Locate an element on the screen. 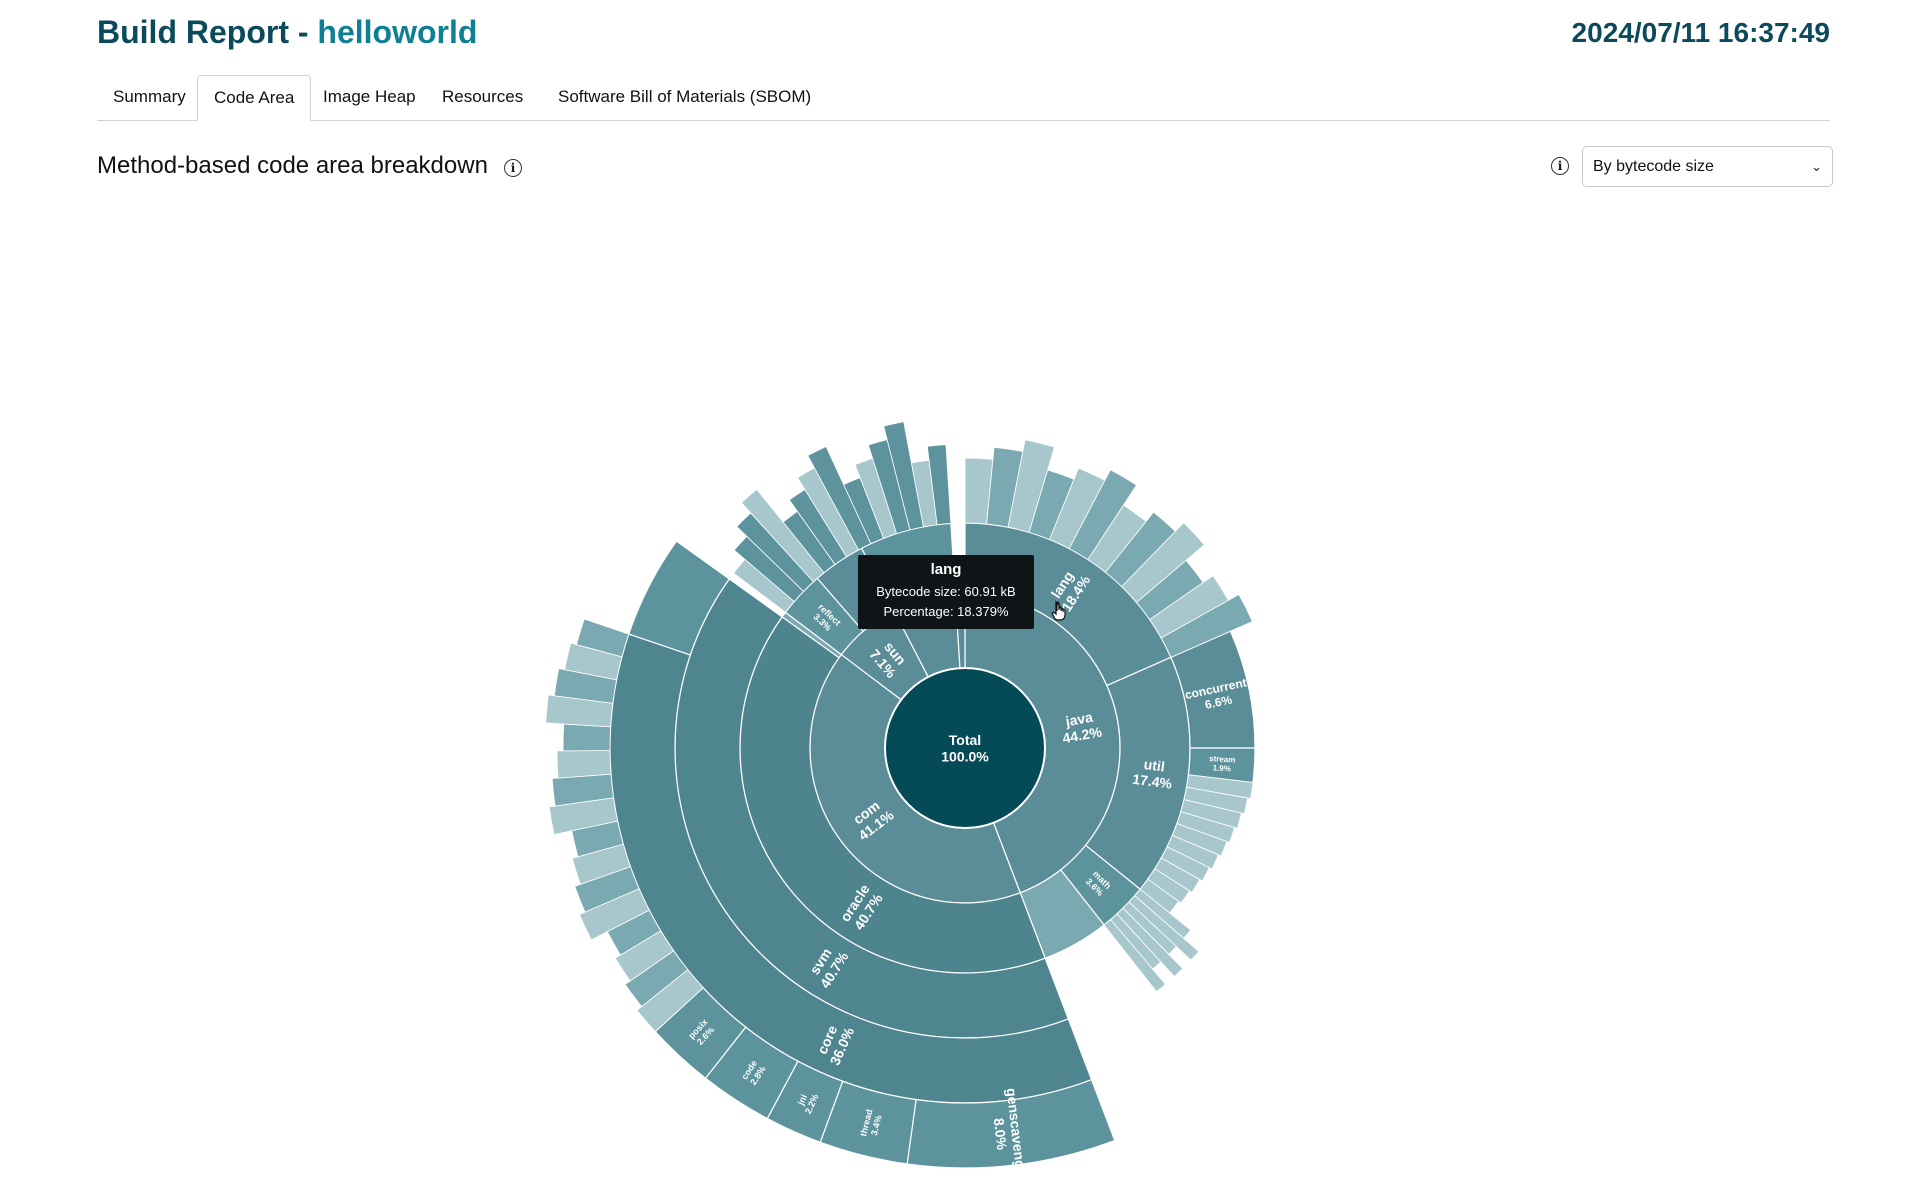 This screenshot has width=1920, height=1200. sort-mode-value: By bytecode size is located at coordinates (1653, 166).